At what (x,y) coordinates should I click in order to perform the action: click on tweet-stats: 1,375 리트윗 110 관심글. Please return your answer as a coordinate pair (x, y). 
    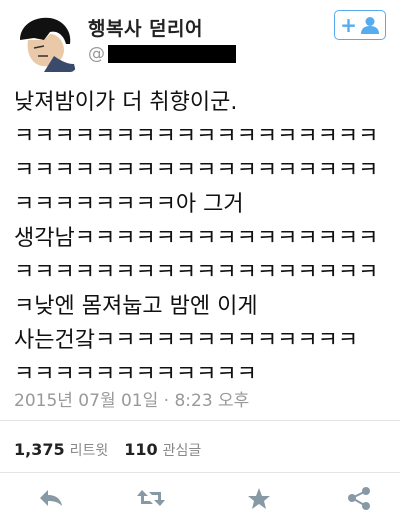
    Looking at the image, I should click on (107, 450).